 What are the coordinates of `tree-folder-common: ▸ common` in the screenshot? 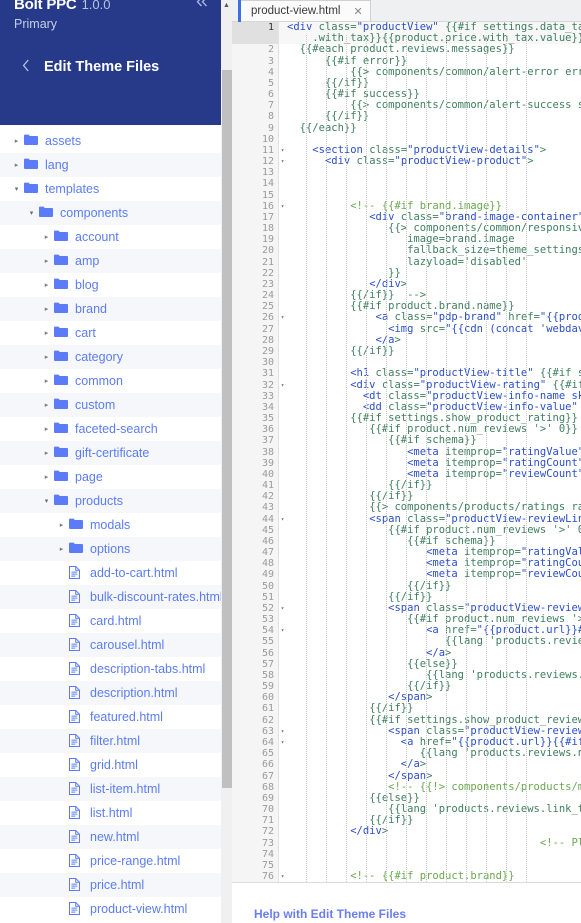 It's located at (110, 381).